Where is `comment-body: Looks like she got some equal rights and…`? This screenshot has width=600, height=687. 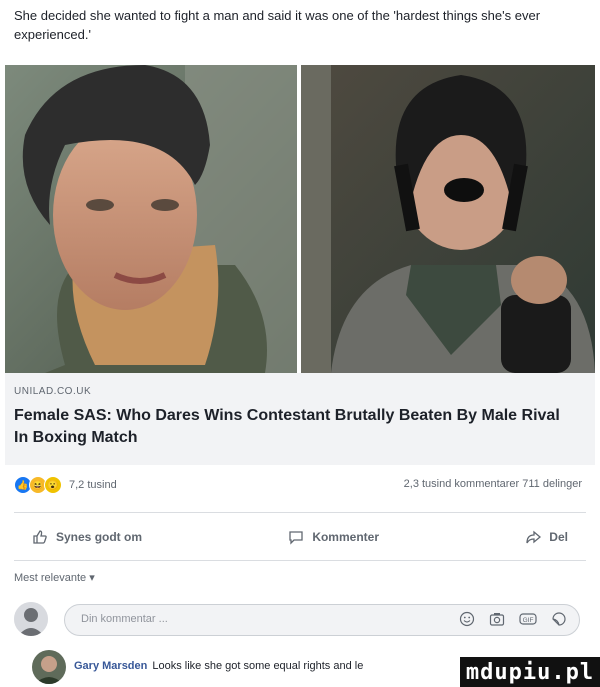 comment-body: Looks like she got some equal rights and… is located at coordinates (258, 666).